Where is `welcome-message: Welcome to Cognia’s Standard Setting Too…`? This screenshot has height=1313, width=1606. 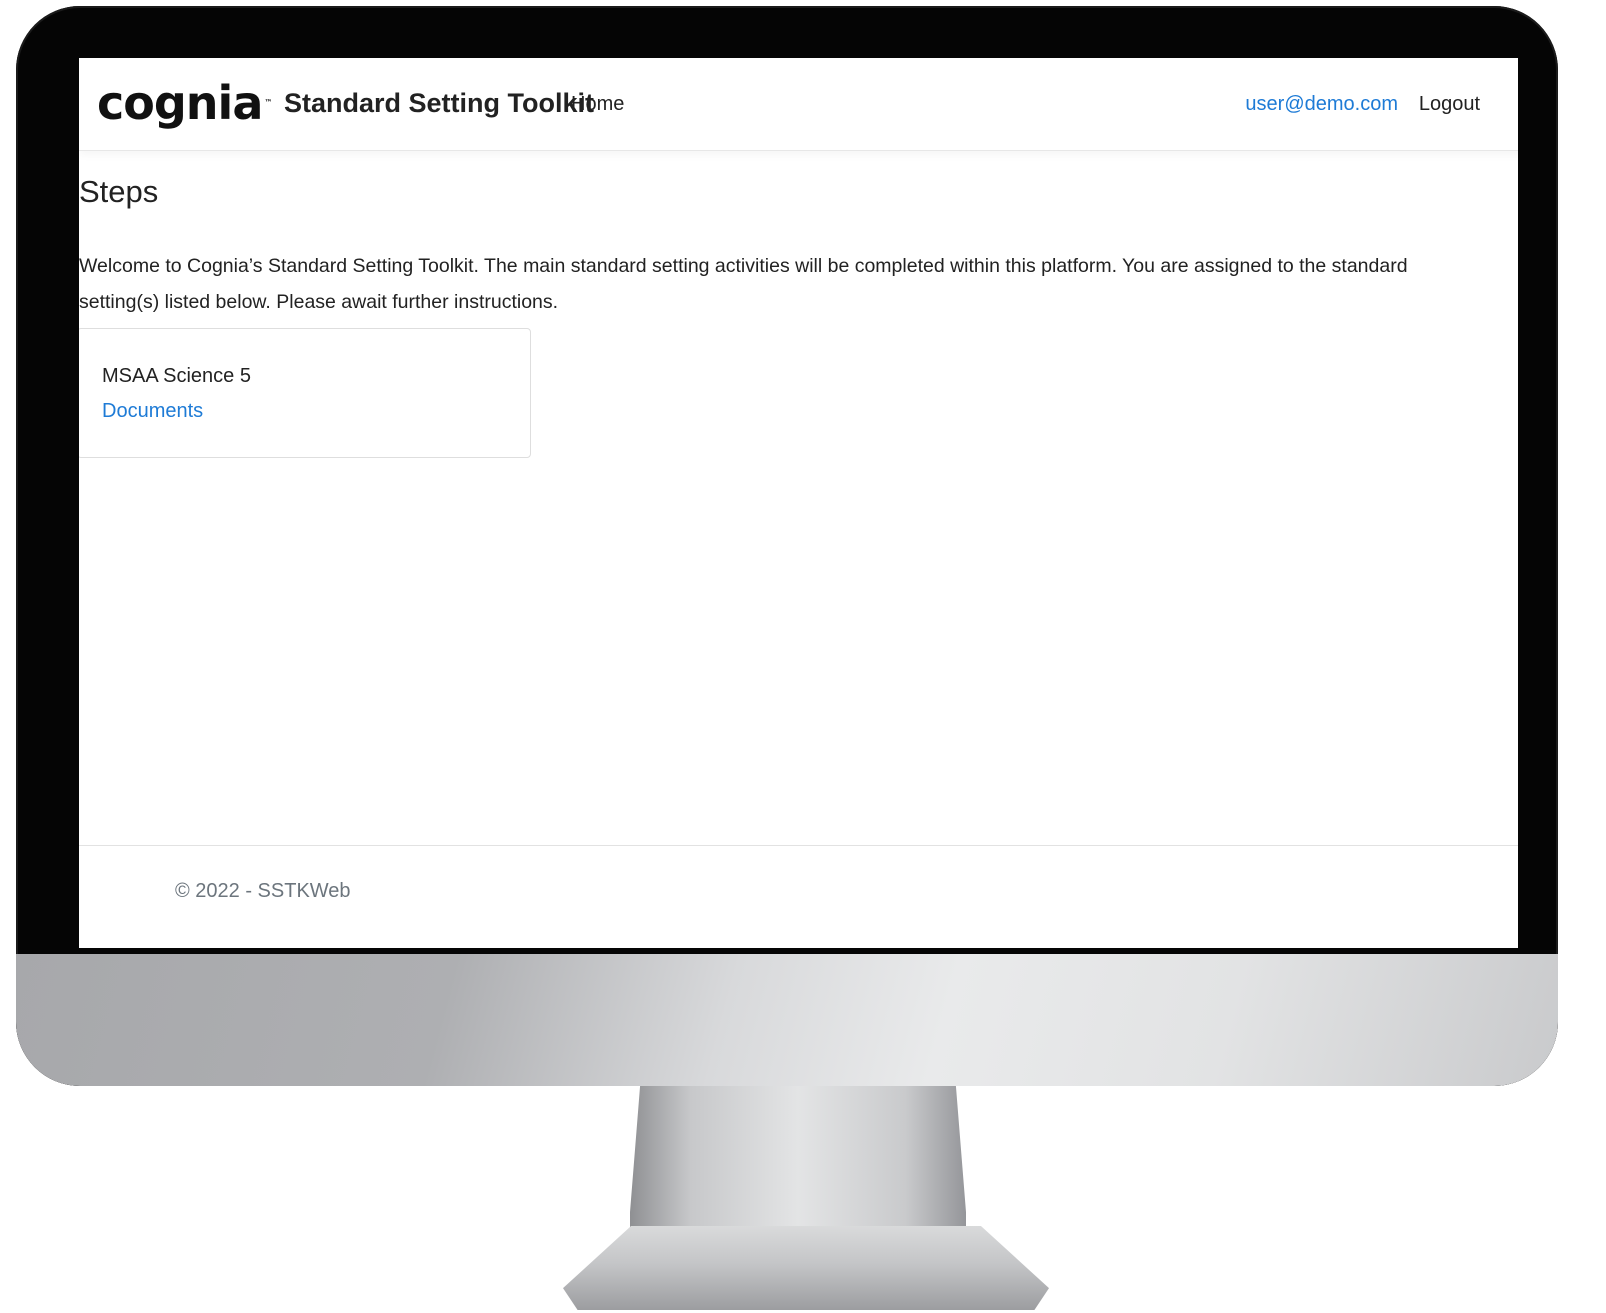 welcome-message: Welcome to Cognia’s Standard Setting Too… is located at coordinates (743, 283).